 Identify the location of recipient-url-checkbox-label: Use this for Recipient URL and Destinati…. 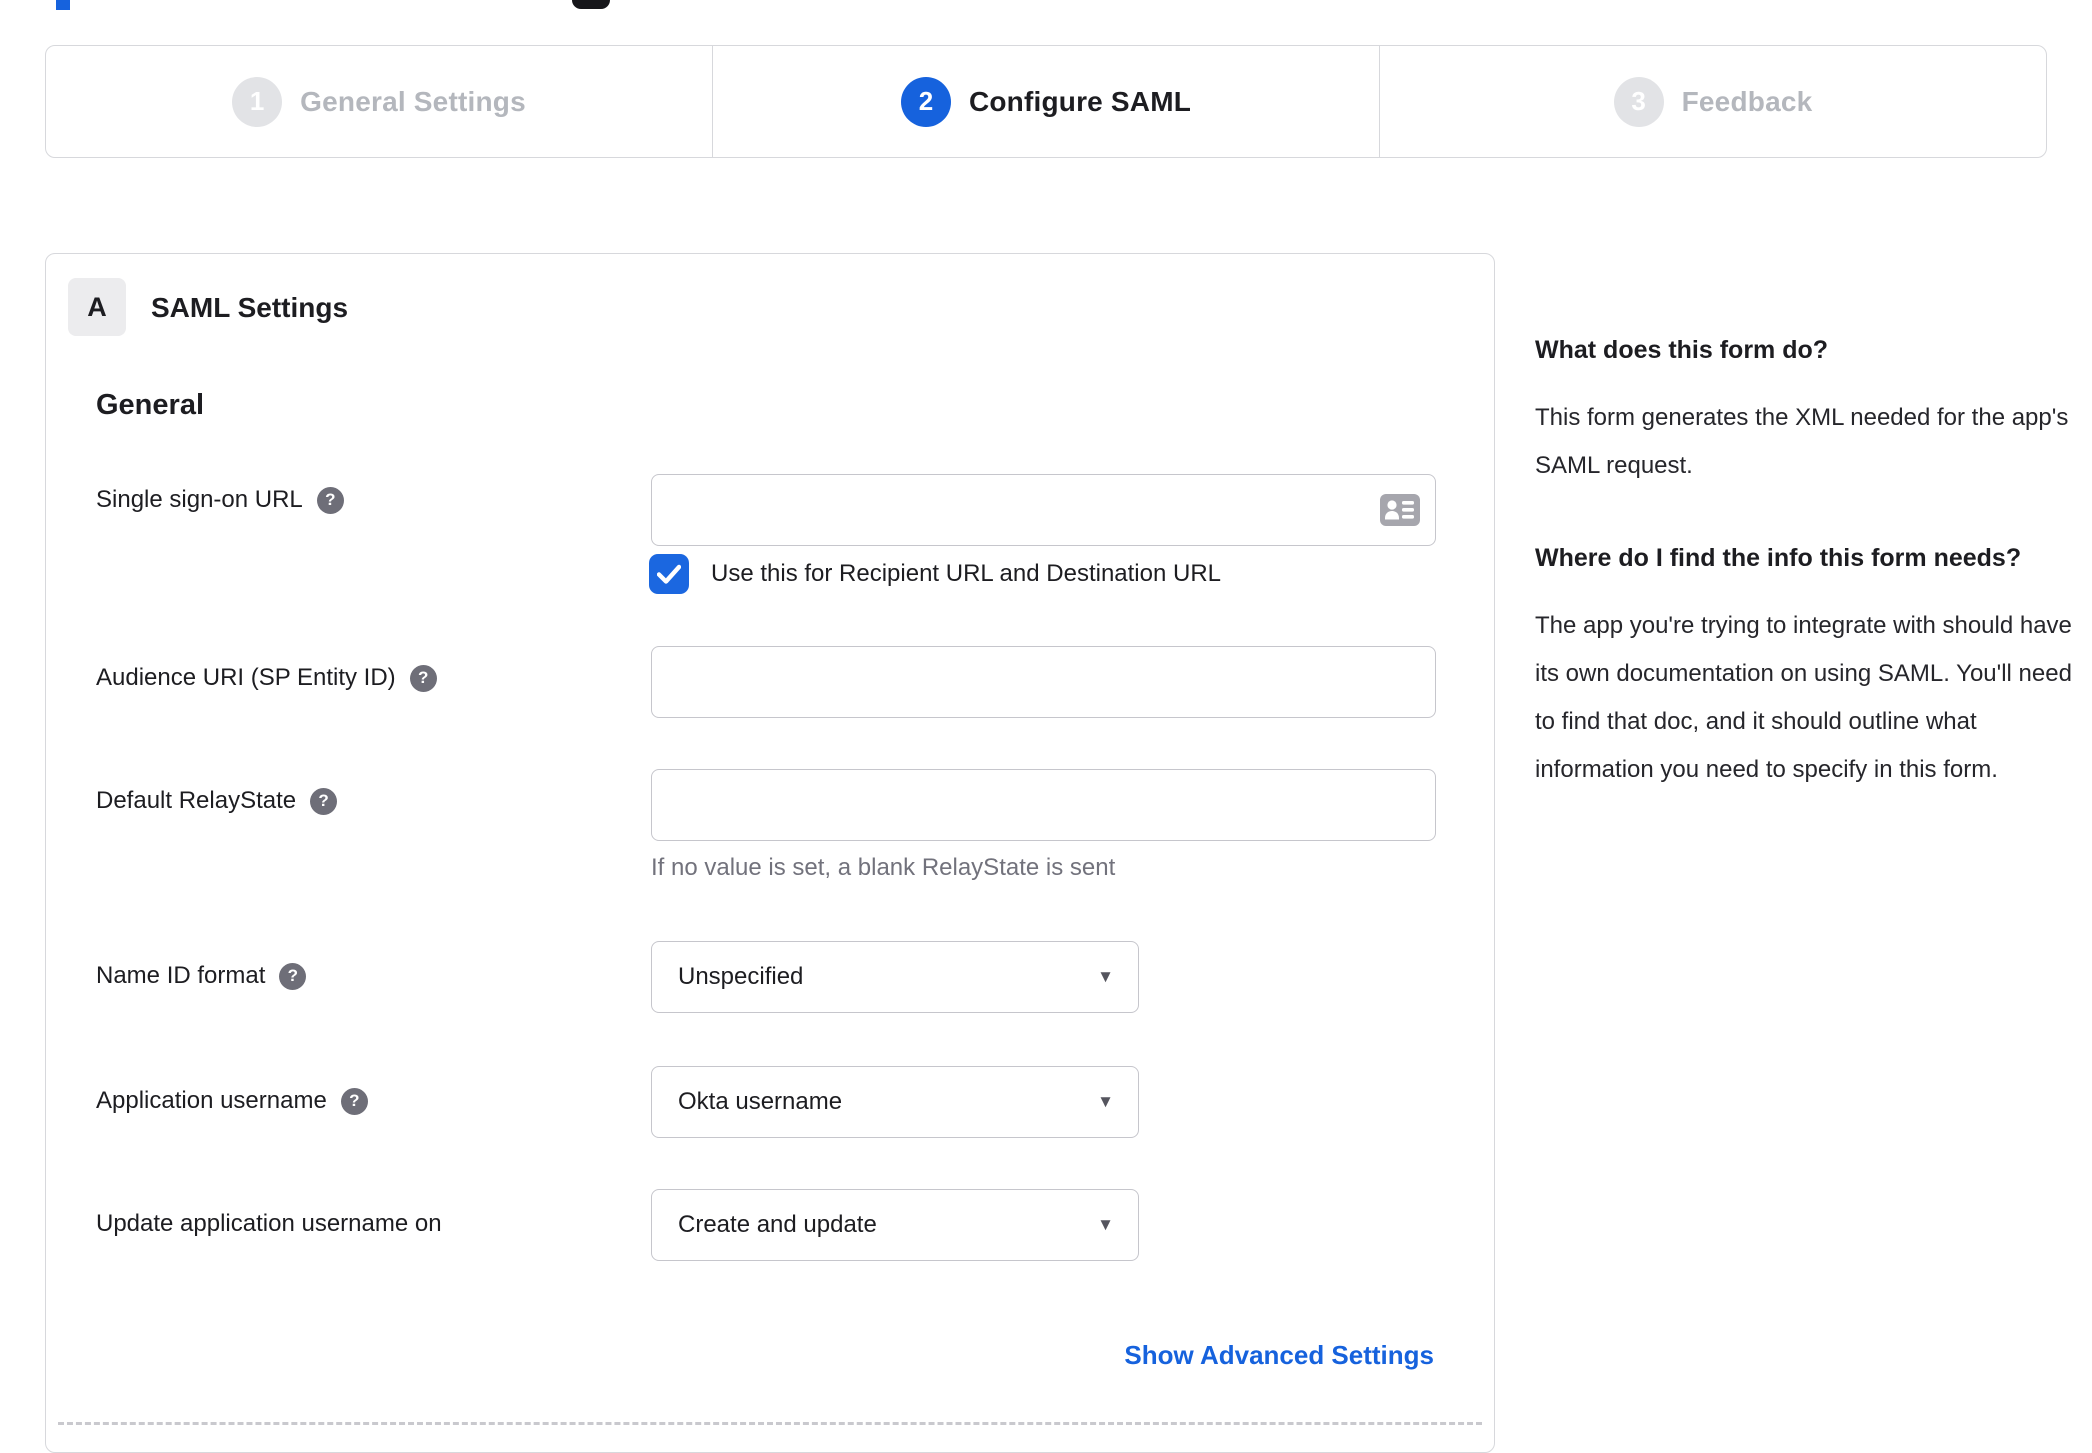
(966, 573).